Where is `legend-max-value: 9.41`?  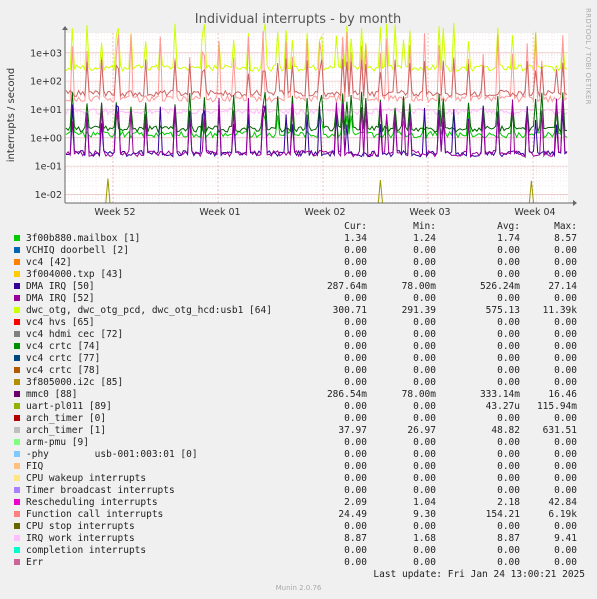 legend-max-value: 9.41 is located at coordinates (565, 538).